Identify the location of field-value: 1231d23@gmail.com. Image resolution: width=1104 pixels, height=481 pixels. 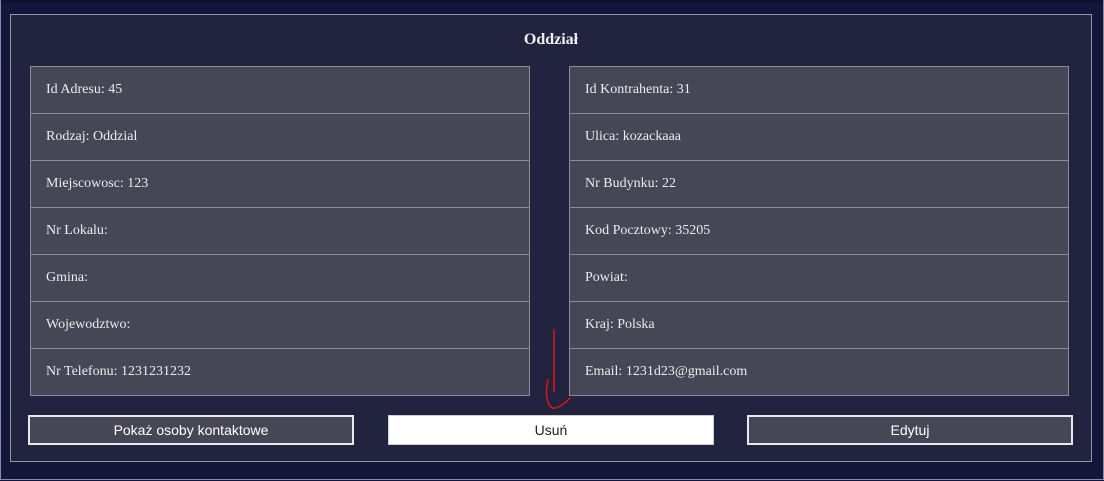
(686, 371).